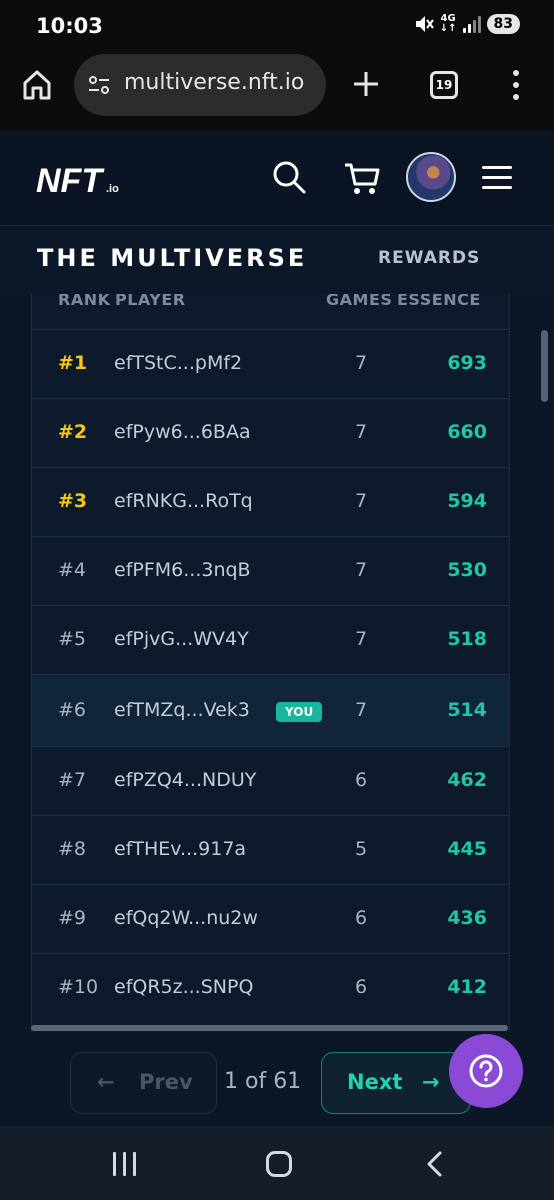 The width and height of the screenshot is (554, 1200). I want to click on header-essence: ESSENCE, so click(439, 301).